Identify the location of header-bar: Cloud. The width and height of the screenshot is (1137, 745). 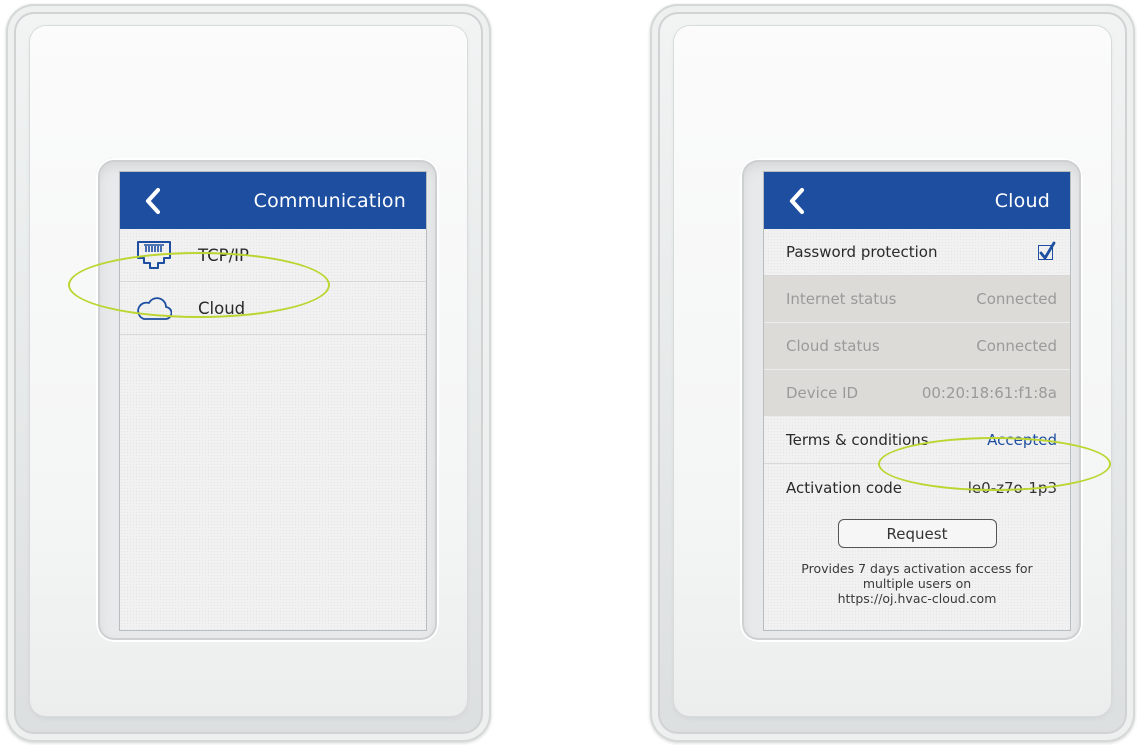
(917, 200).